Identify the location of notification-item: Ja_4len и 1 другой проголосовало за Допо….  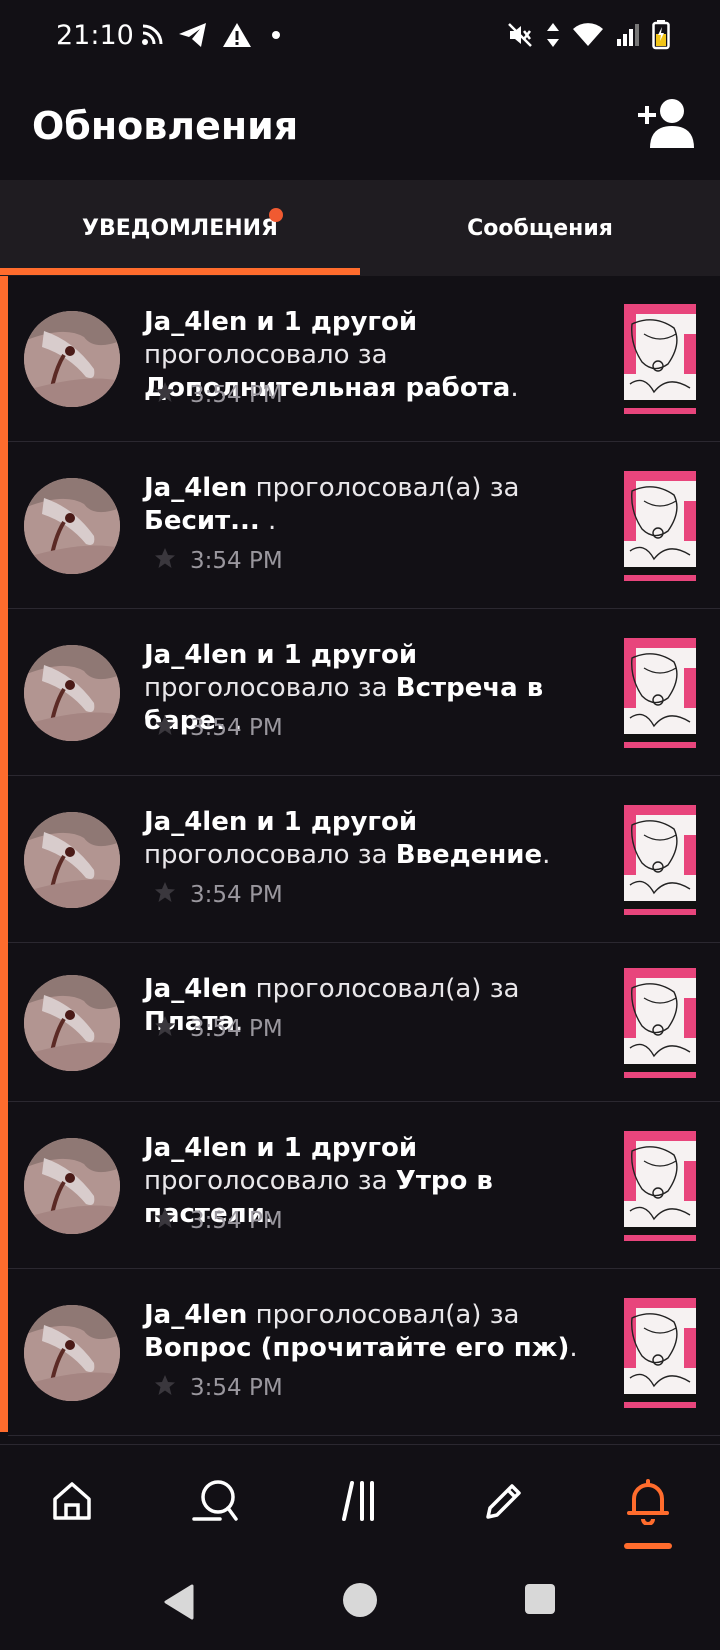
(364, 359).